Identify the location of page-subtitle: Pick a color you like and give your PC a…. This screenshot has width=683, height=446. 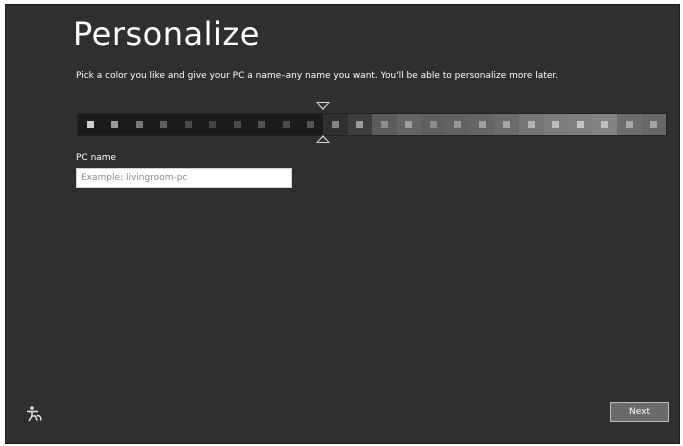
(317, 76).